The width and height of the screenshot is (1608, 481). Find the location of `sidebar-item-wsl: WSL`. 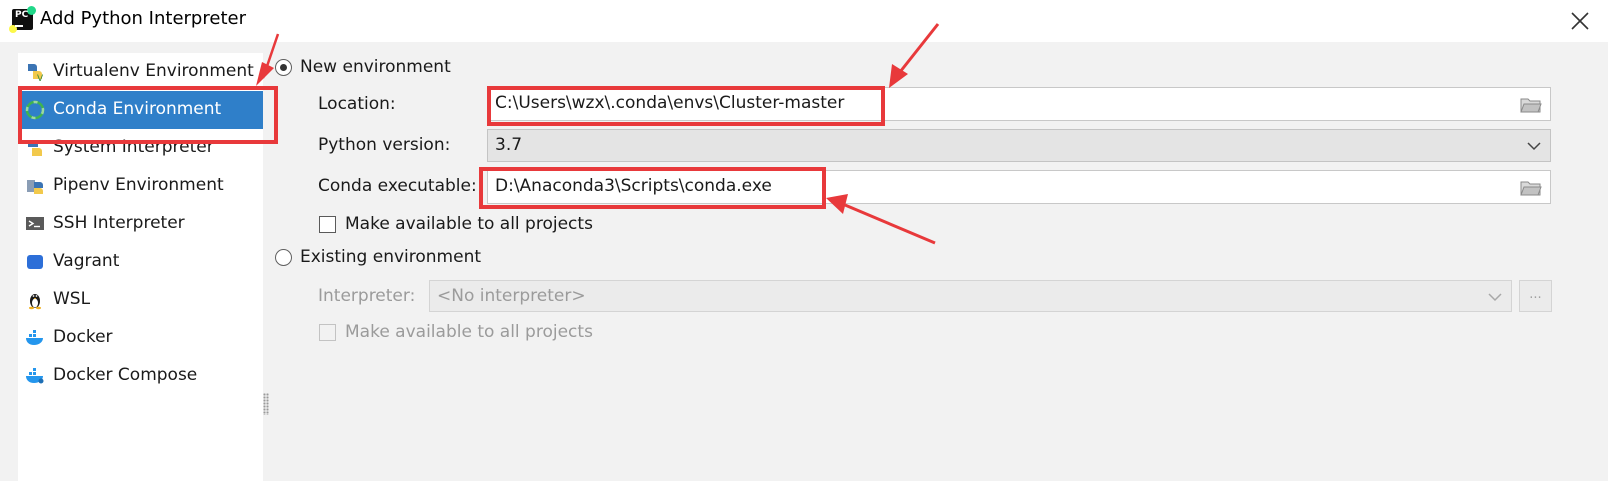

sidebar-item-wsl: WSL is located at coordinates (140, 300).